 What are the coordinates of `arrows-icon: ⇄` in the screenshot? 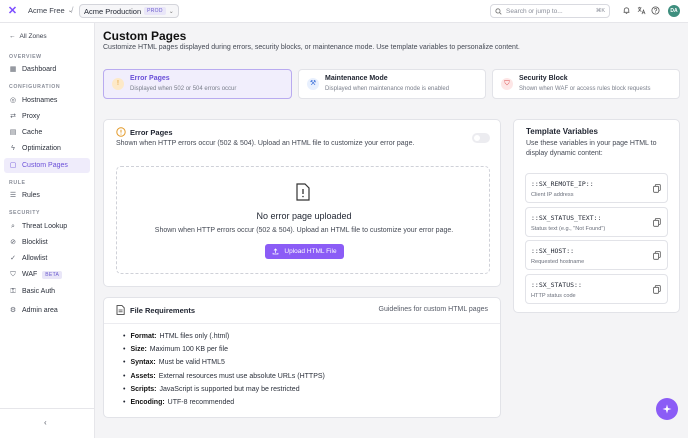 It's located at (13, 116).